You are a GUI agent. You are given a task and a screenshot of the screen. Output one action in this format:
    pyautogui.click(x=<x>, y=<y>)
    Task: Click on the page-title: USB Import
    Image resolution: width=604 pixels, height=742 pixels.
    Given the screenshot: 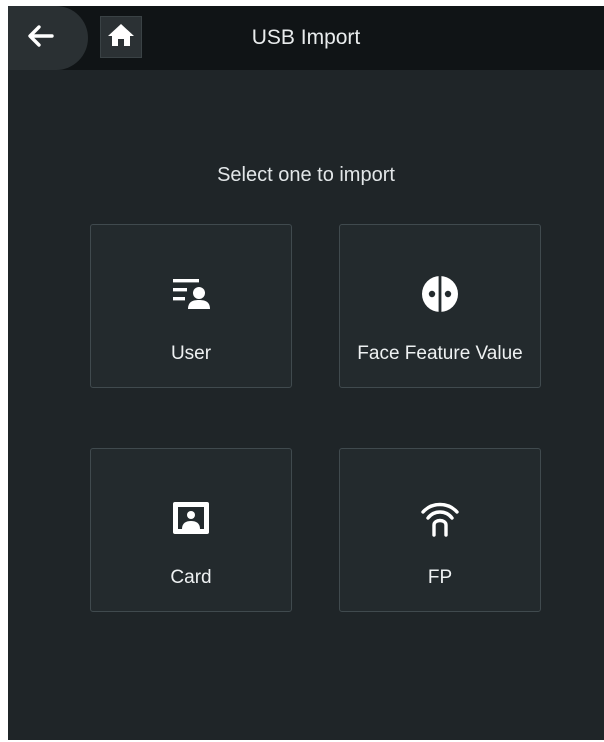 What is the action you would take?
    pyautogui.click(x=306, y=37)
    